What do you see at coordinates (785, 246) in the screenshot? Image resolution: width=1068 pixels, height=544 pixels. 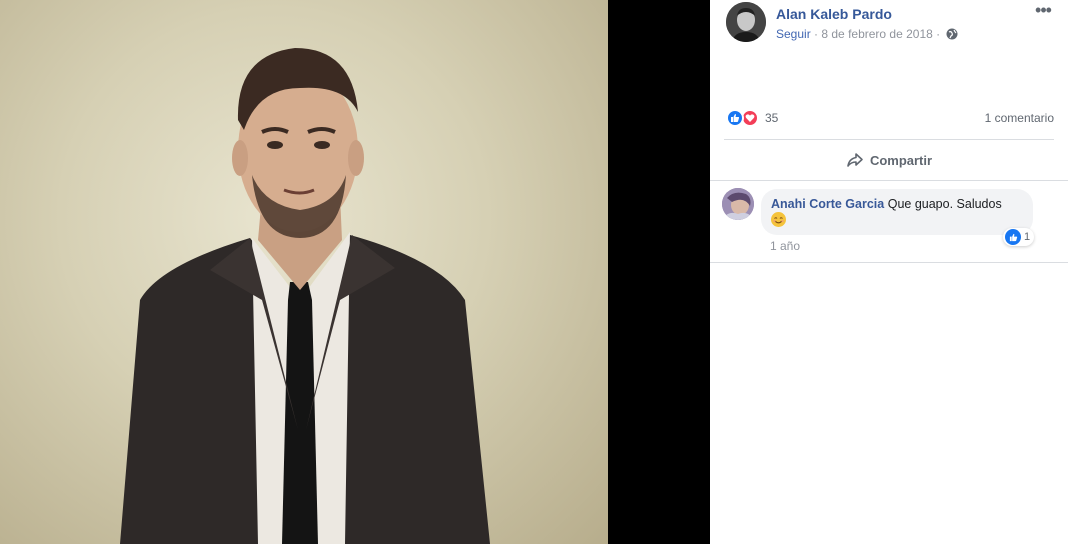 I see `comment-timestamp: 1 año` at bounding box center [785, 246].